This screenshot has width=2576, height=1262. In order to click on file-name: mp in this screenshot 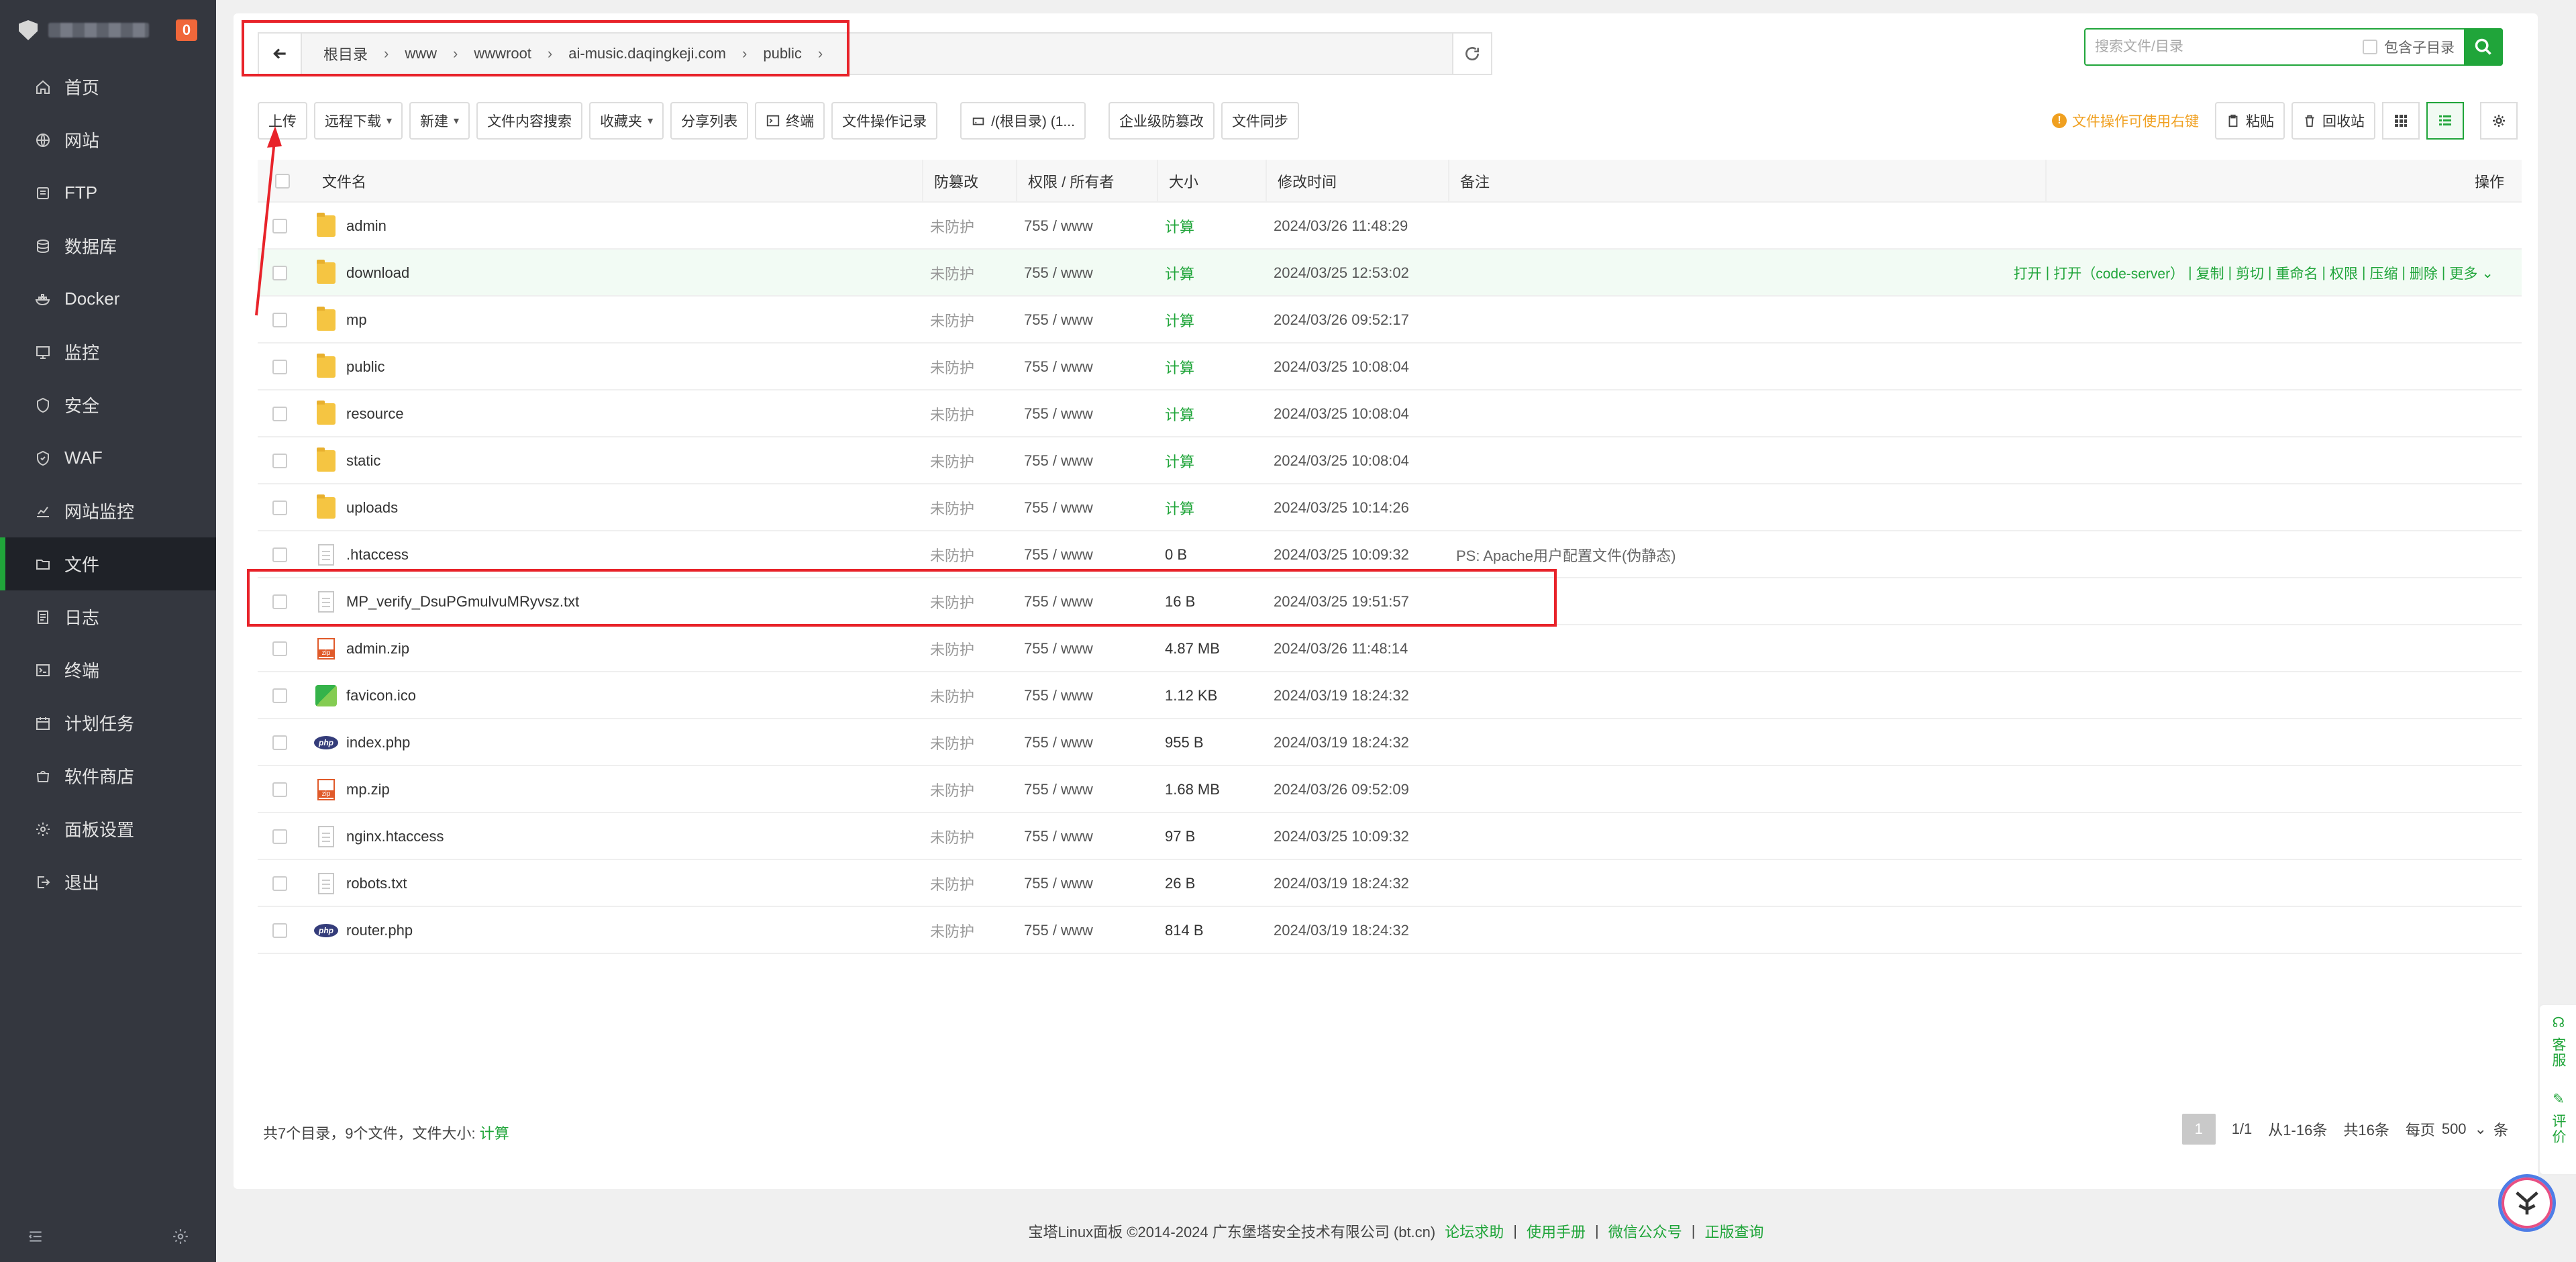, I will do `click(356, 320)`.